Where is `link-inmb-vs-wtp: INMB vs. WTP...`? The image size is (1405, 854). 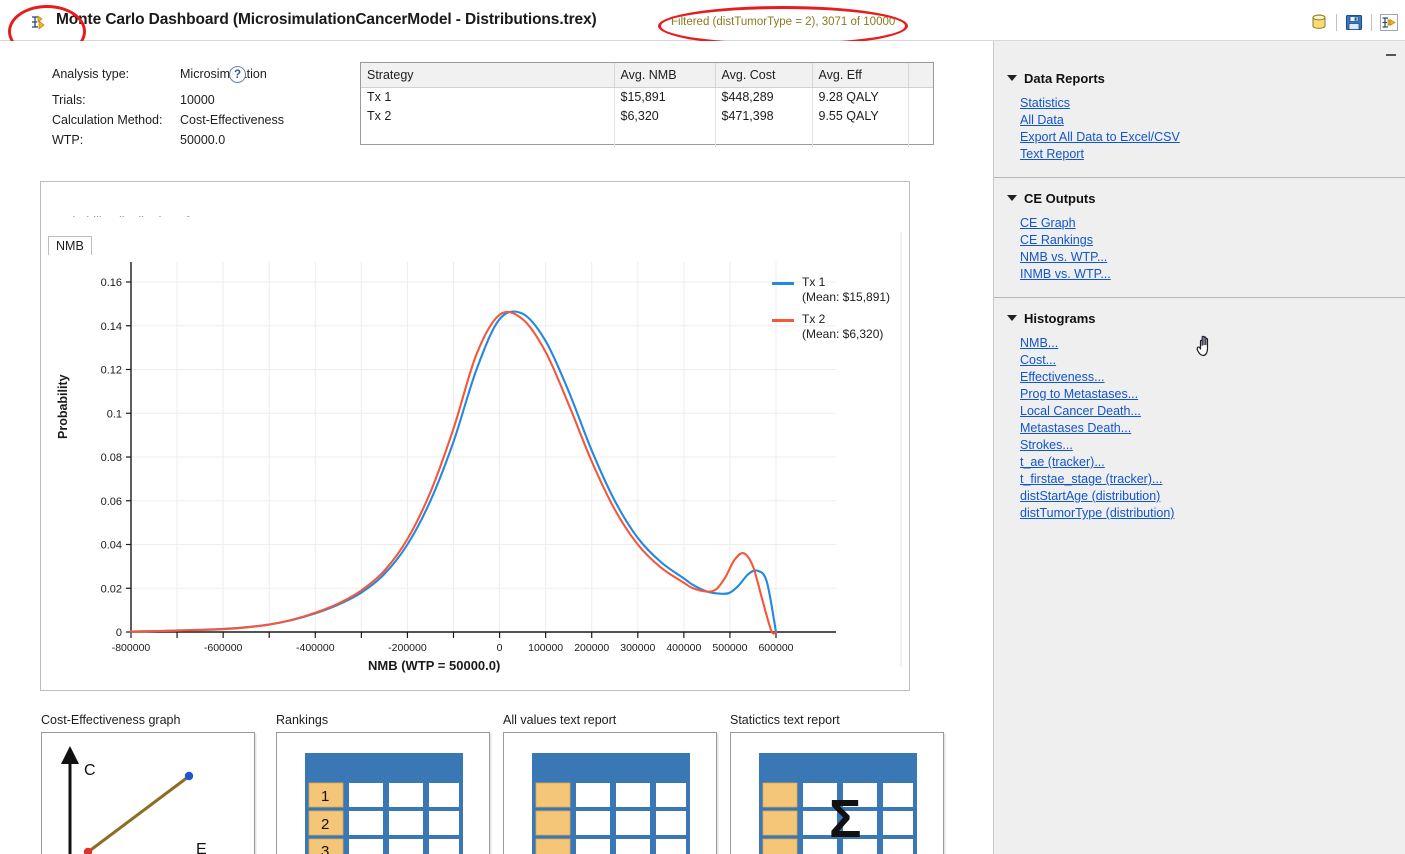
link-inmb-vs-wtp: INMB vs. WTP... is located at coordinates (1065, 274).